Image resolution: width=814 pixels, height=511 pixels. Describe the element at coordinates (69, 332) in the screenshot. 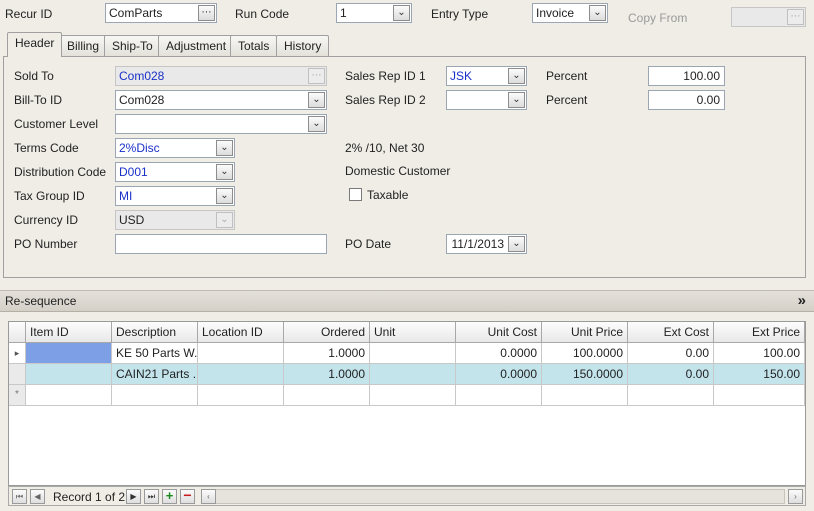

I see `column-header-item-id: Item ID` at that location.